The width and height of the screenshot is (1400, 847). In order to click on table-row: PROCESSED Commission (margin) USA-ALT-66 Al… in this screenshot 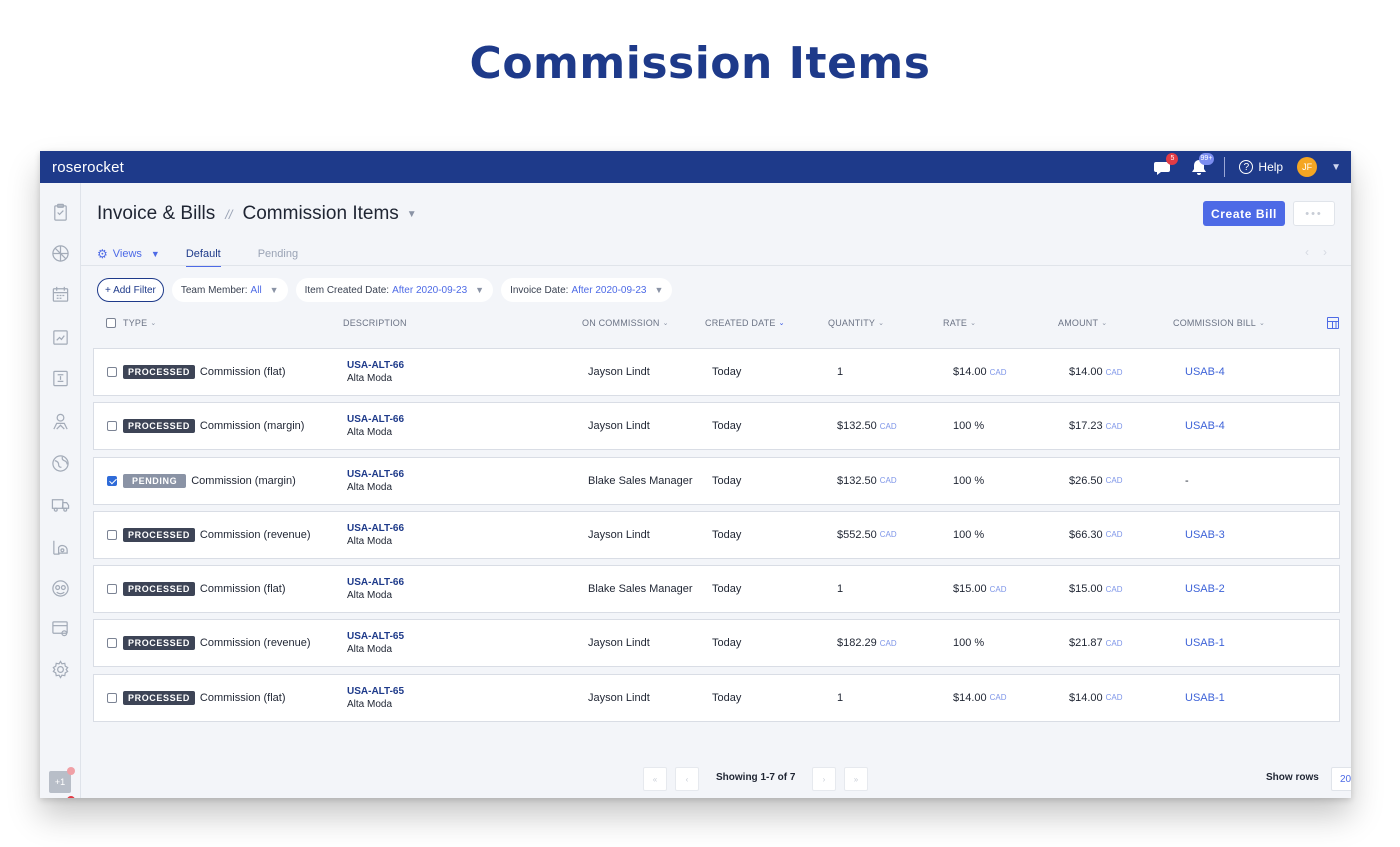, I will do `click(716, 426)`.